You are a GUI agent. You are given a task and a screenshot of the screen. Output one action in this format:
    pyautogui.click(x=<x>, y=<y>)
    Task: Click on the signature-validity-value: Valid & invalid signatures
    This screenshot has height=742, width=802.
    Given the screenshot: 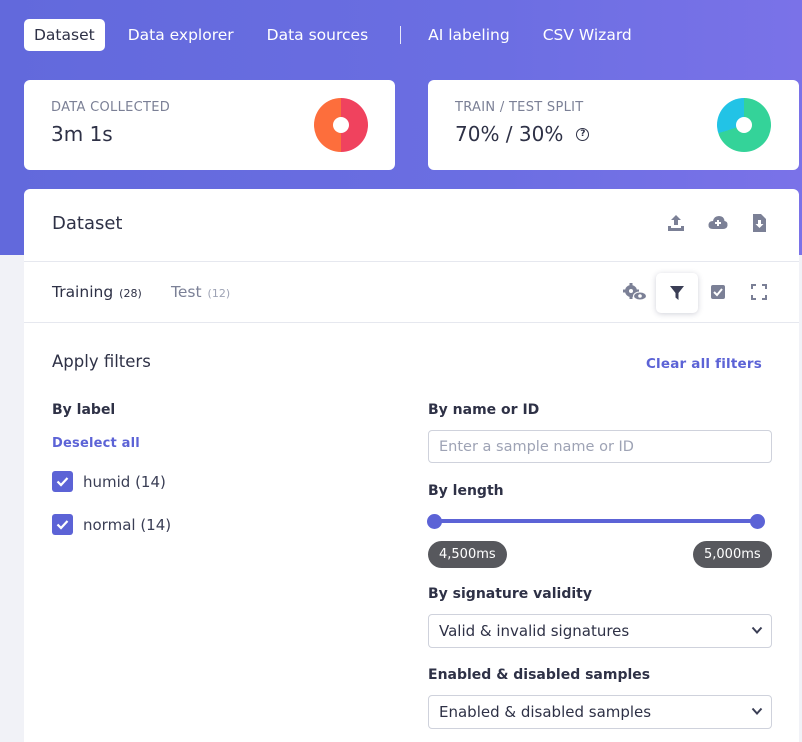 What is the action you would take?
    pyautogui.click(x=534, y=631)
    